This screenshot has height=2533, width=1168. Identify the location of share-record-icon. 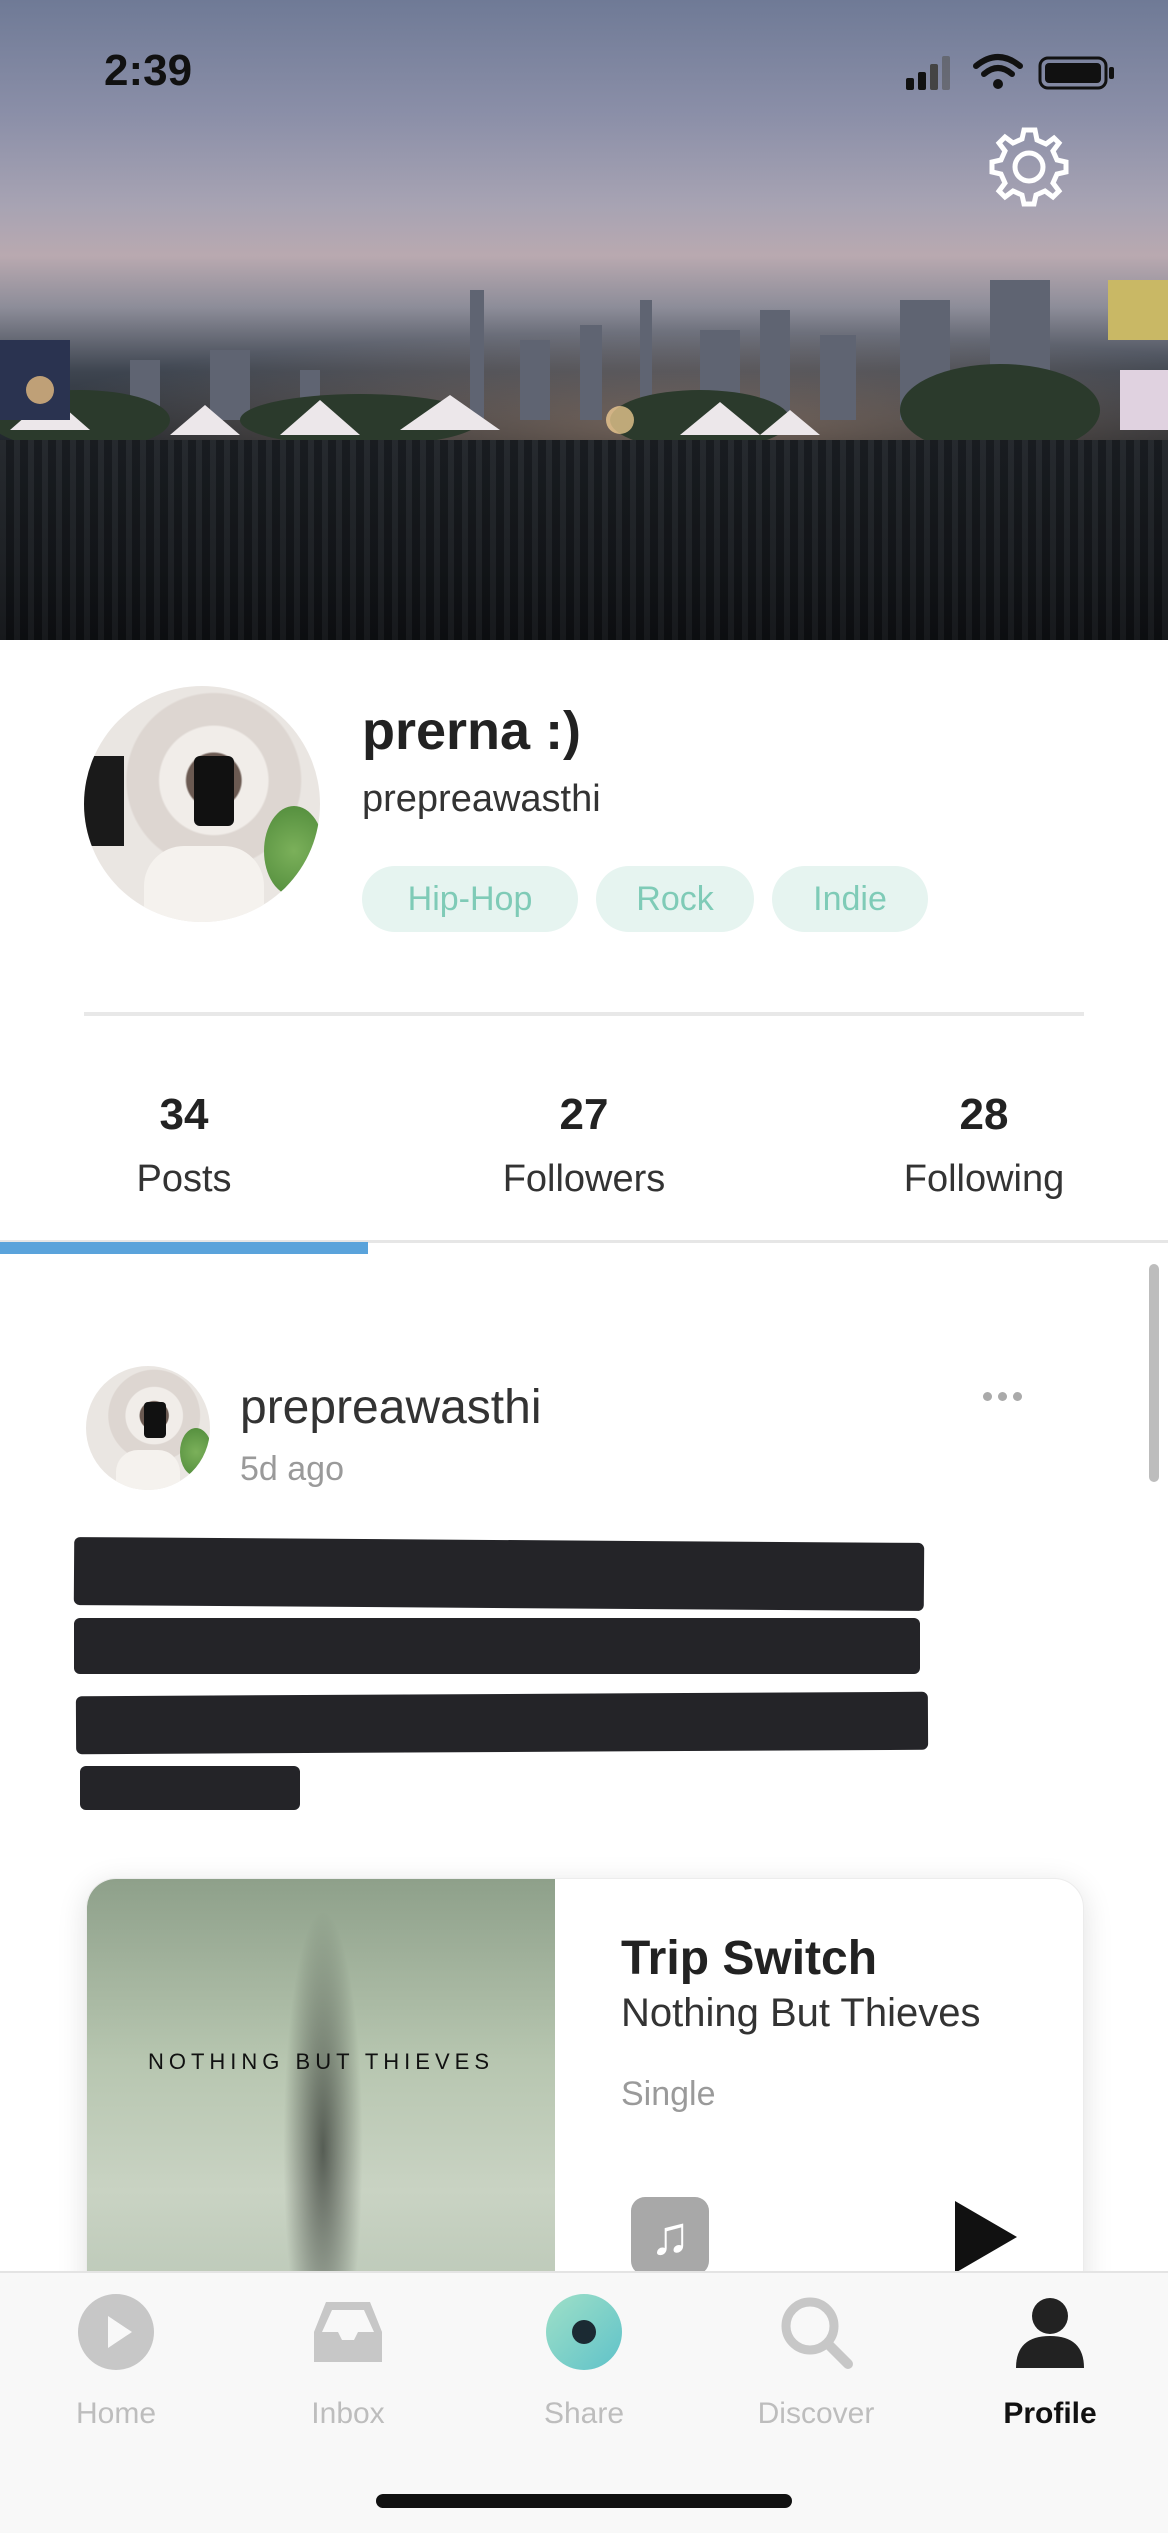
(584, 2332).